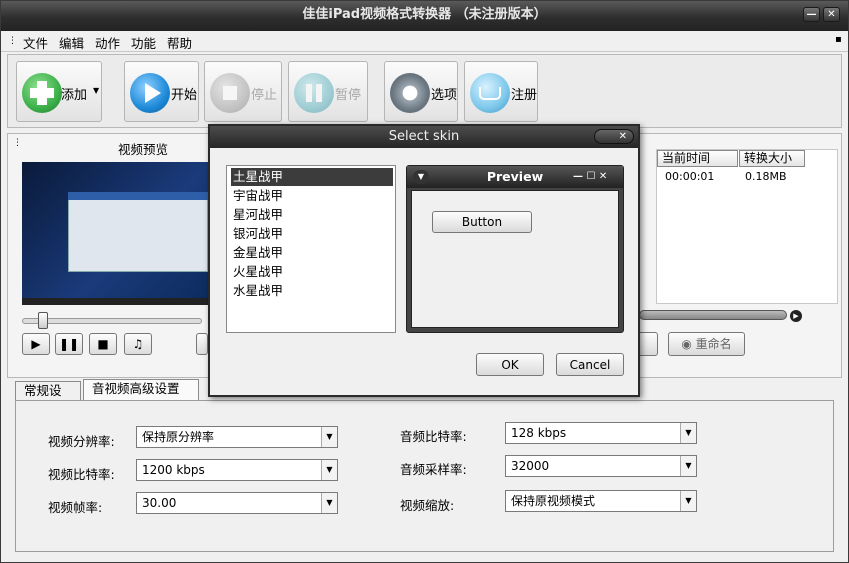  Describe the element at coordinates (74, 95) in the screenshot. I see `add-label: 添加` at that location.